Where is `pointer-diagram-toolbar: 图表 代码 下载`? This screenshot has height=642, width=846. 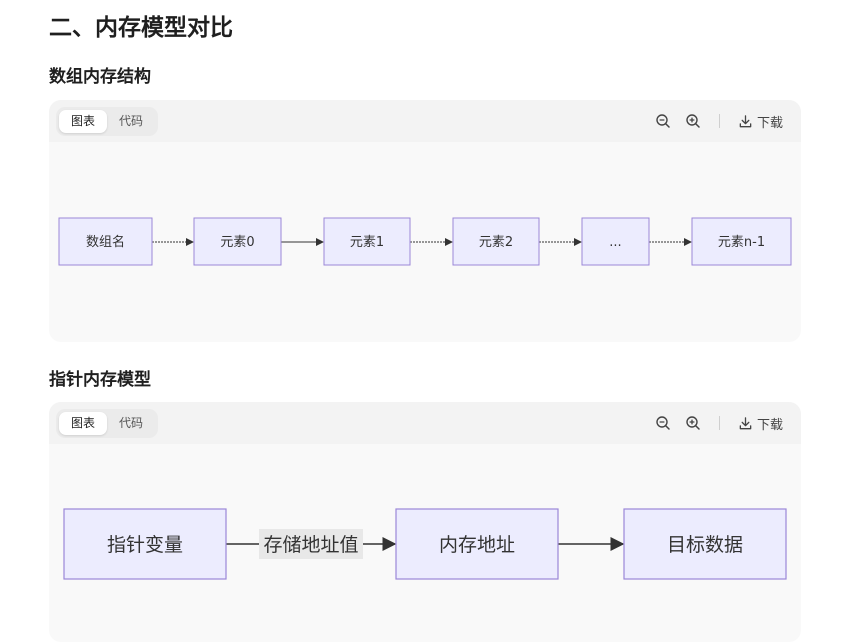 pointer-diagram-toolbar: 图表 代码 下载 is located at coordinates (425, 423).